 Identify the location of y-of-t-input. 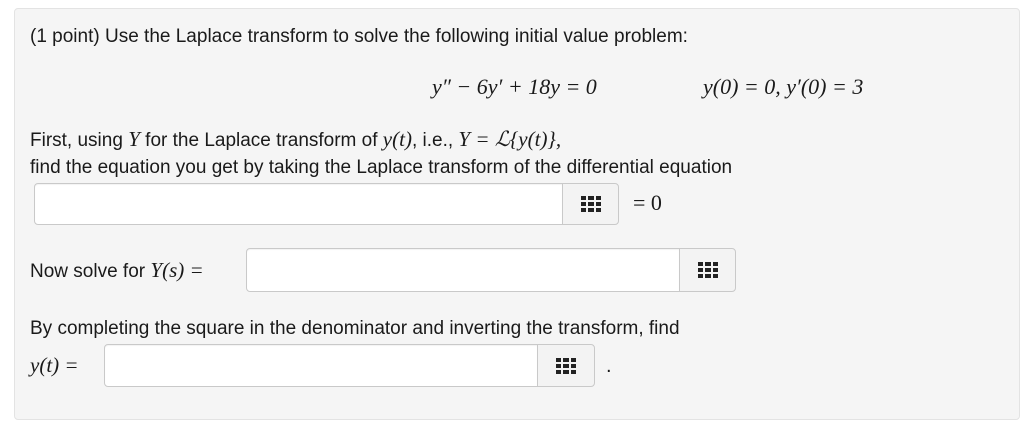
(321, 365).